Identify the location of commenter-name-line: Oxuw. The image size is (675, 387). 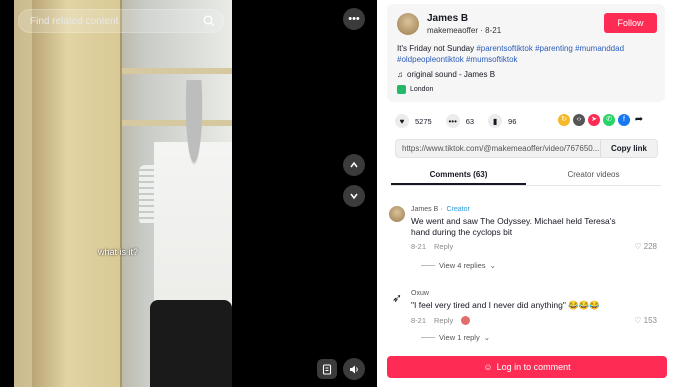
(420, 293).